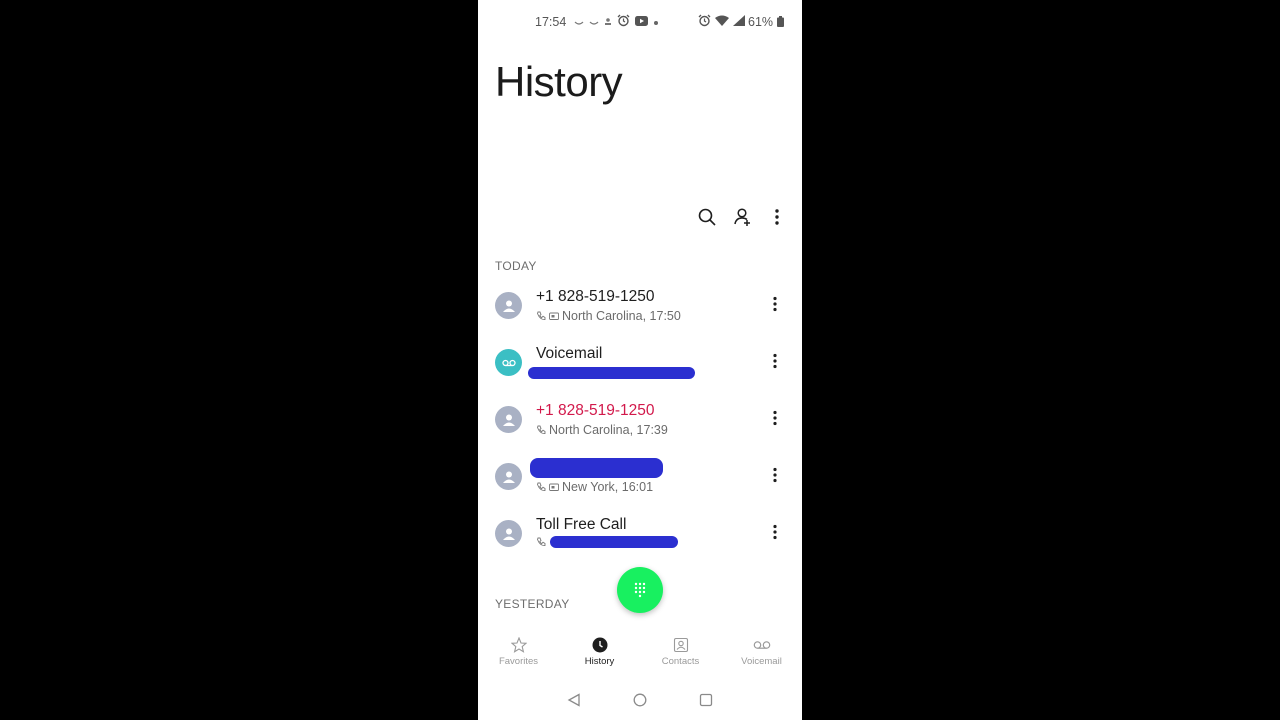 The height and width of the screenshot is (720, 1280). Describe the element at coordinates (739, 22) in the screenshot. I see `signal-icon` at that location.